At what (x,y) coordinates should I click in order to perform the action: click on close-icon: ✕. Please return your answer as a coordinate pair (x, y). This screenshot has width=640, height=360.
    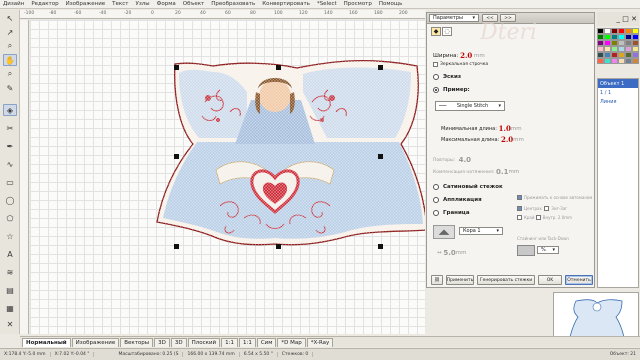
    Looking at the image, I should click on (634, 19).